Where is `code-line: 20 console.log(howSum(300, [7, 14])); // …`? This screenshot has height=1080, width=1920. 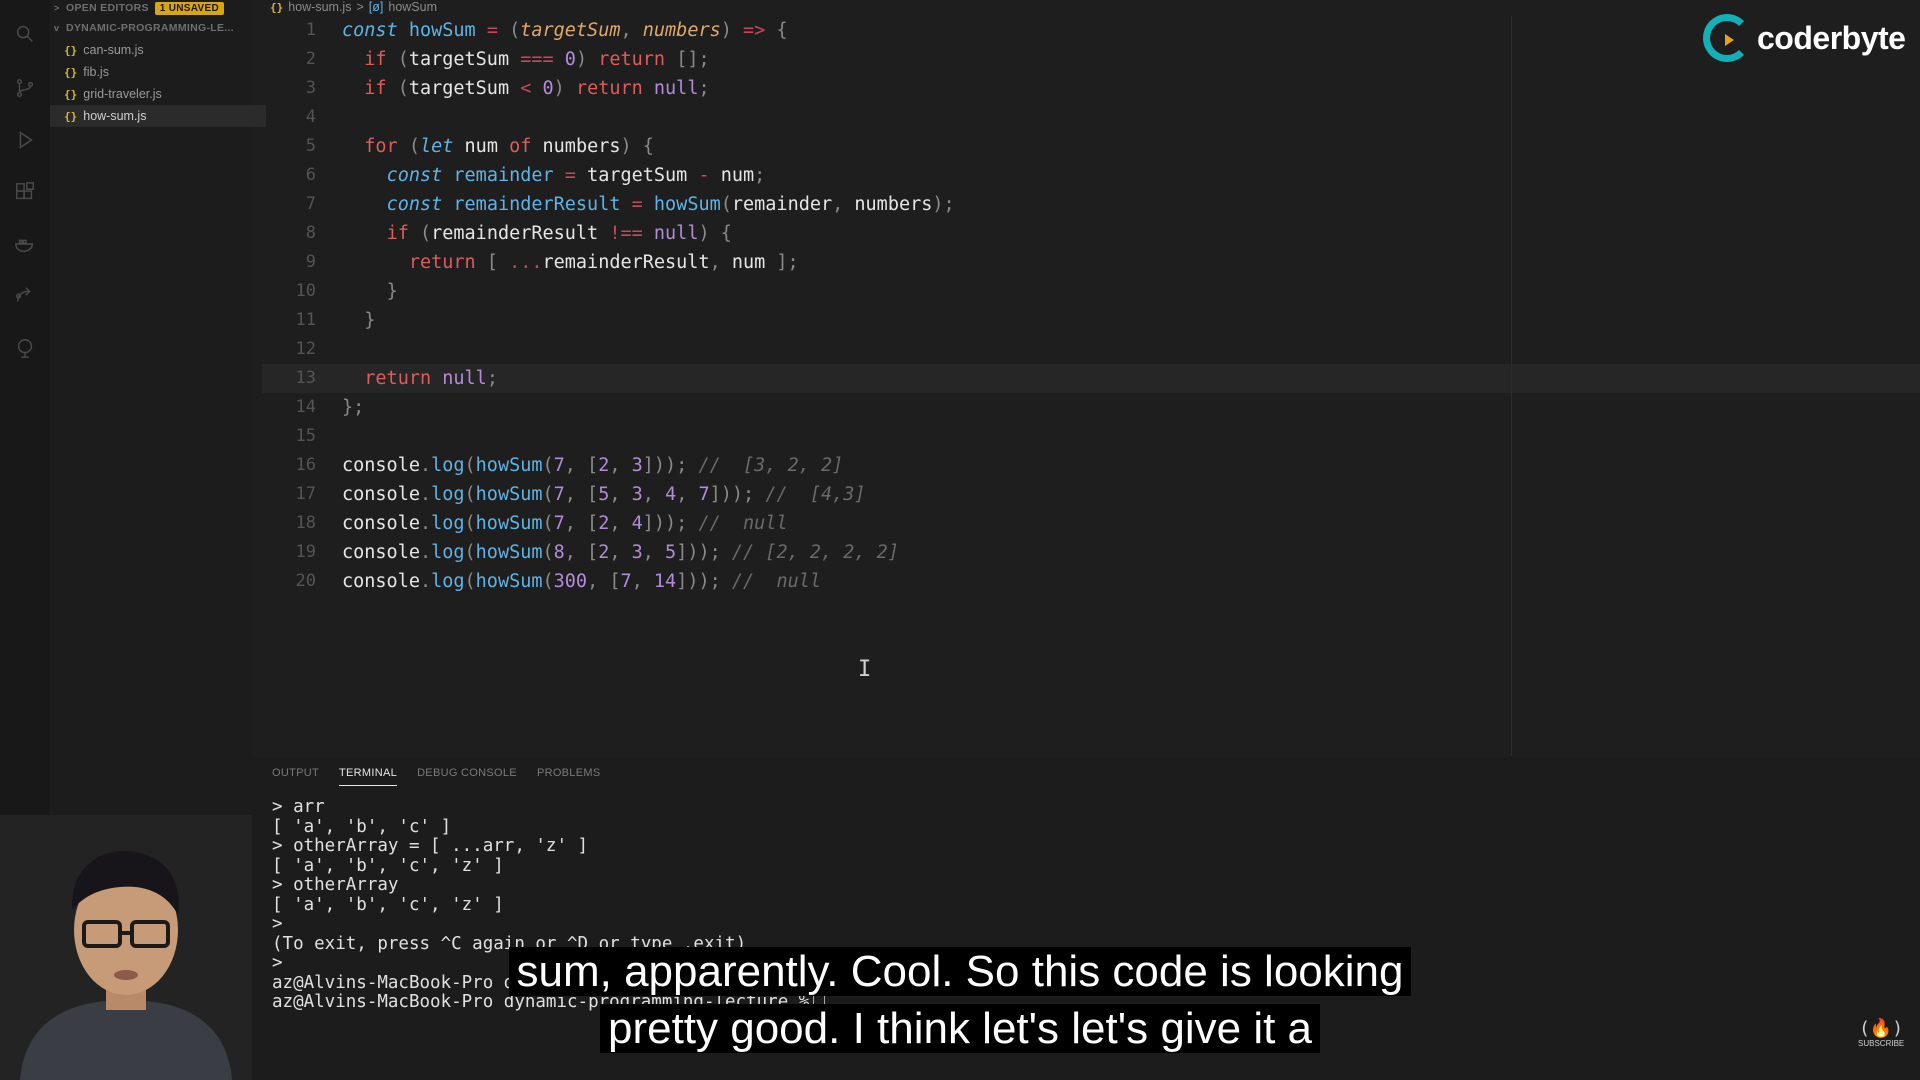 code-line: 20 console.log(howSum(300, [7, 14])); // … is located at coordinates (1091, 581).